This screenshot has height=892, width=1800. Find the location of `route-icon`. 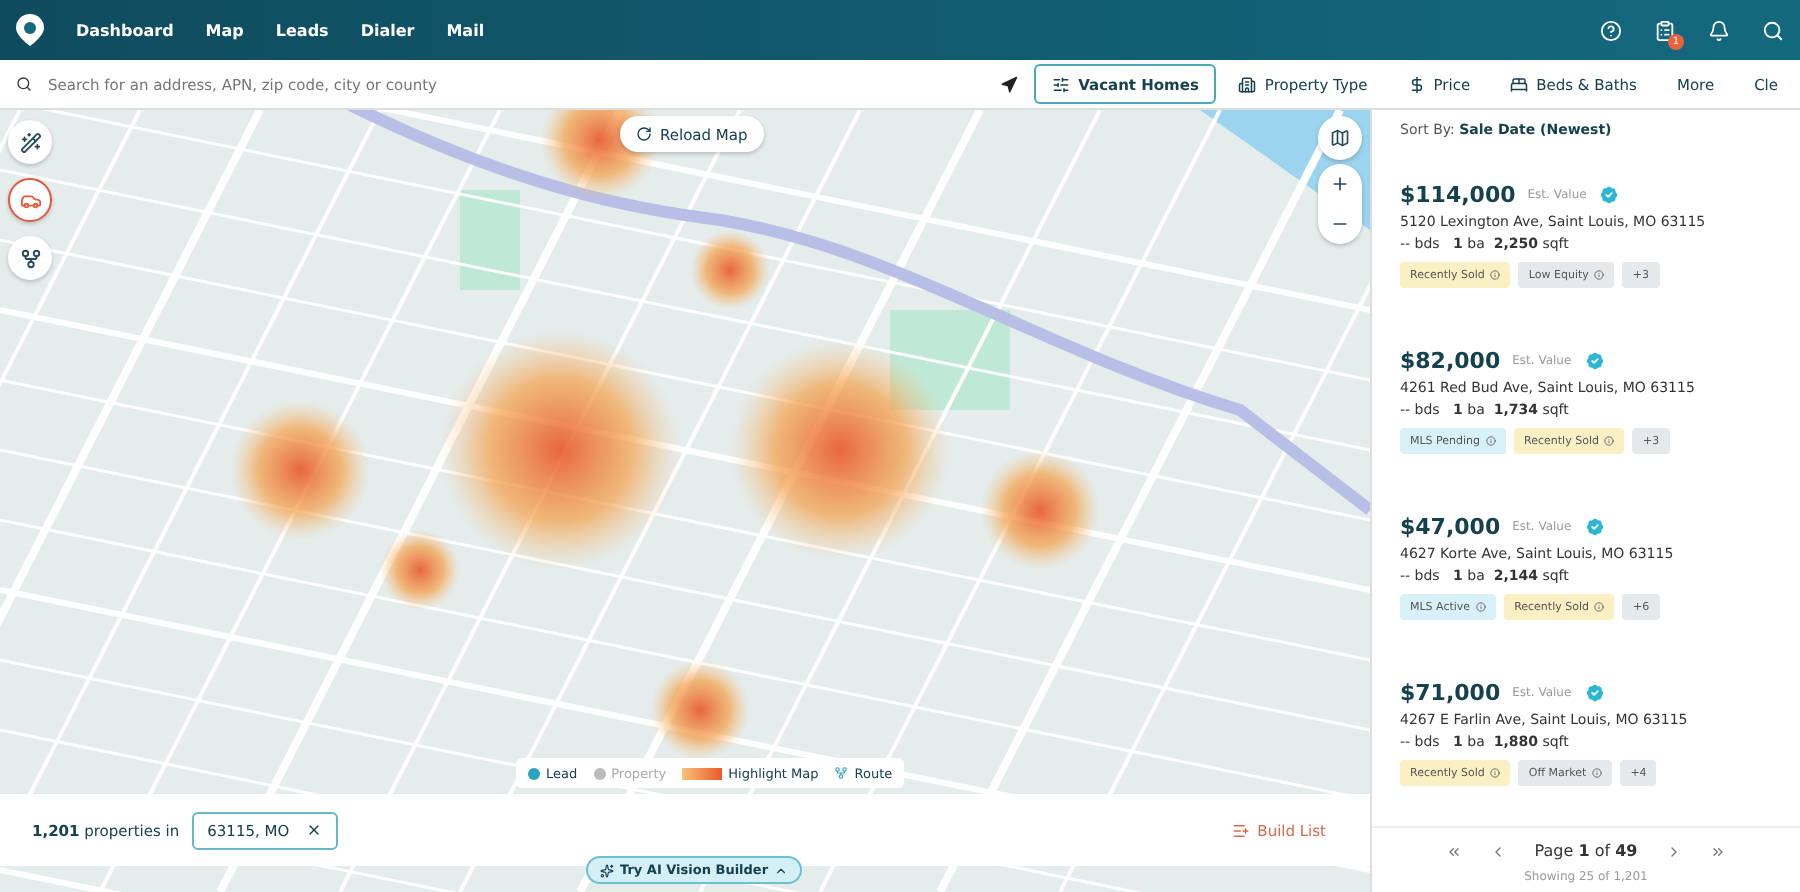

route-icon is located at coordinates (841, 773).